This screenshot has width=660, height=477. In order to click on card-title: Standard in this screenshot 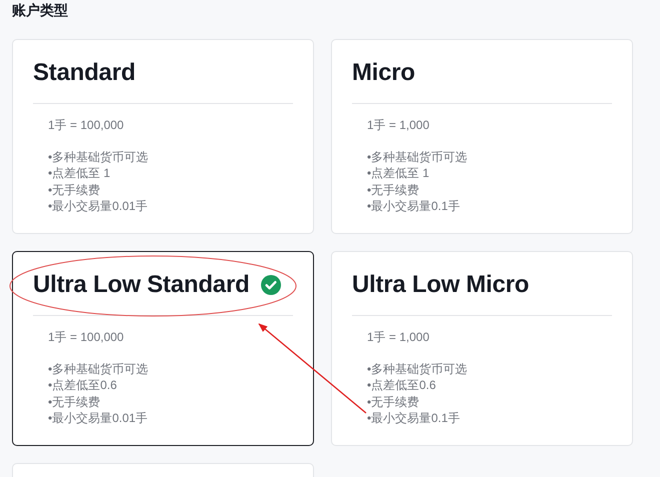, I will do `click(84, 72)`.